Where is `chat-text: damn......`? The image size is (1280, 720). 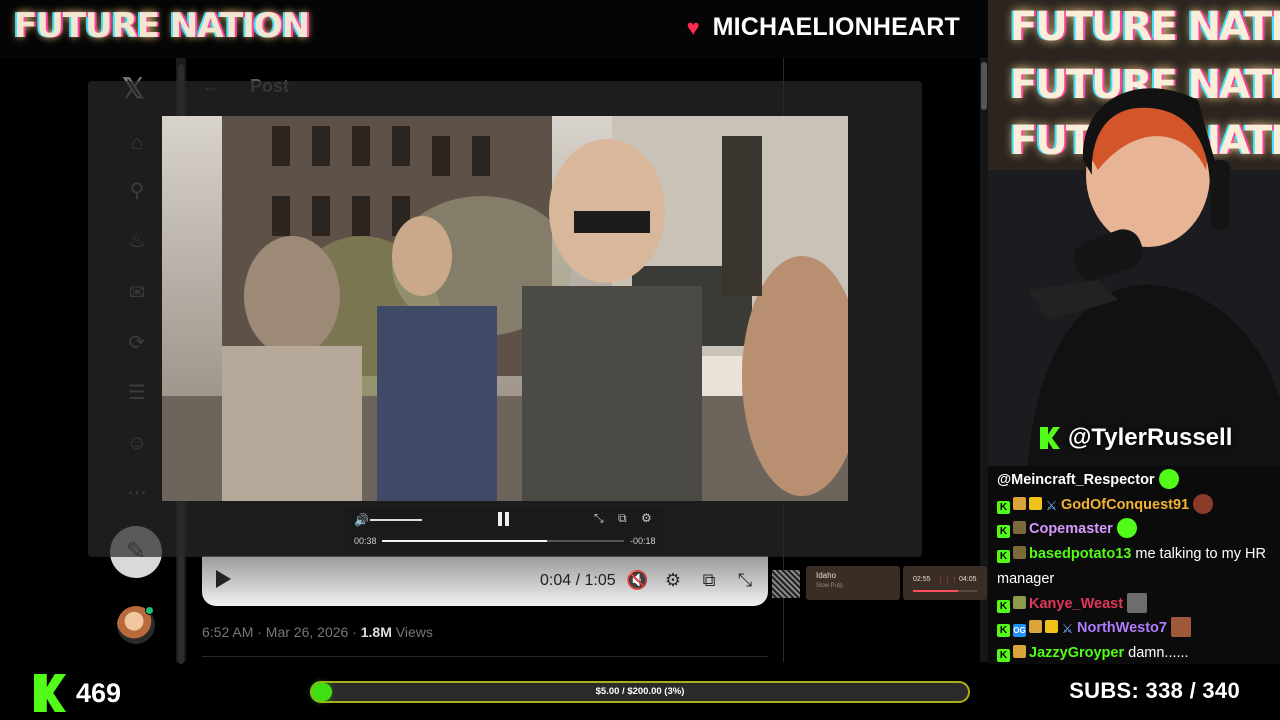
chat-text: damn...... is located at coordinates (1158, 652).